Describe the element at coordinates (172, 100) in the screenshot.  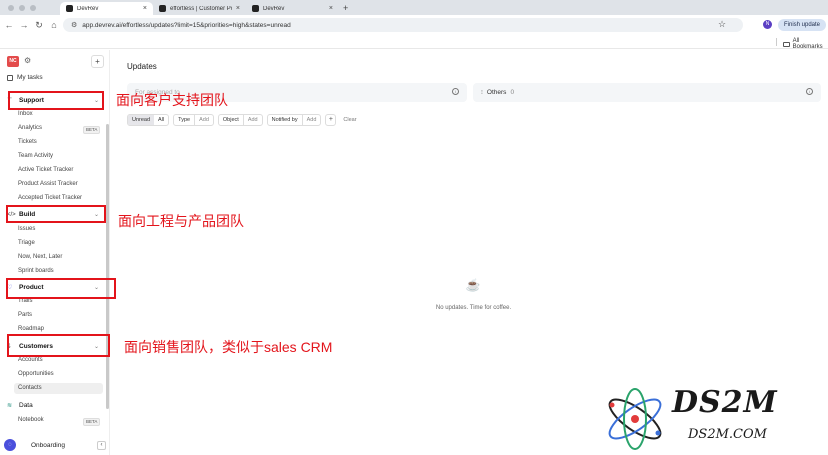
I see `annotation-support: 面向客户支持团队` at that location.